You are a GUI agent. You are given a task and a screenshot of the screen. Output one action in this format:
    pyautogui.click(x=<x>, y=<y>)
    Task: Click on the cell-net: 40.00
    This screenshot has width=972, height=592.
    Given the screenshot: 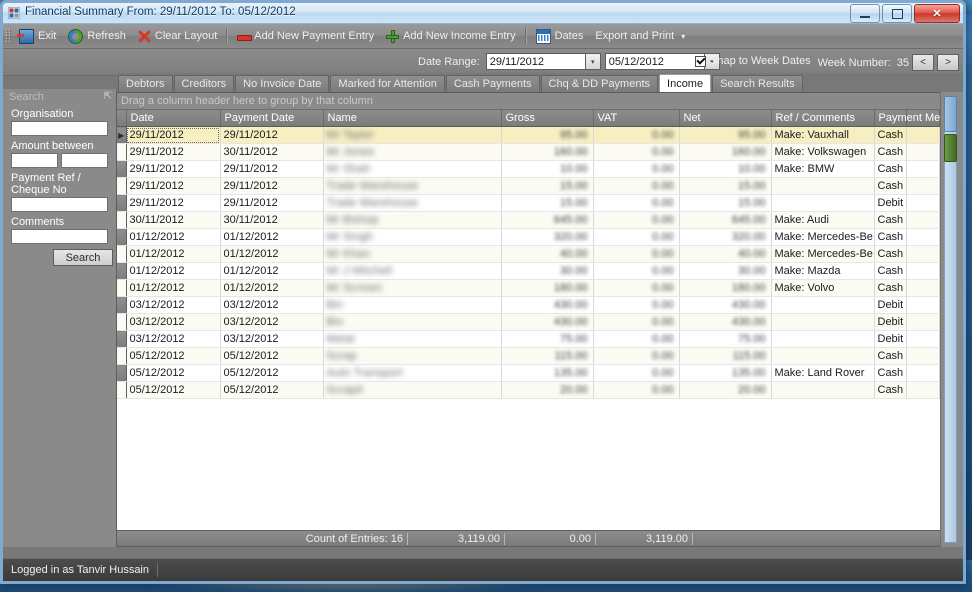 What is the action you would take?
    pyautogui.click(x=725, y=254)
    